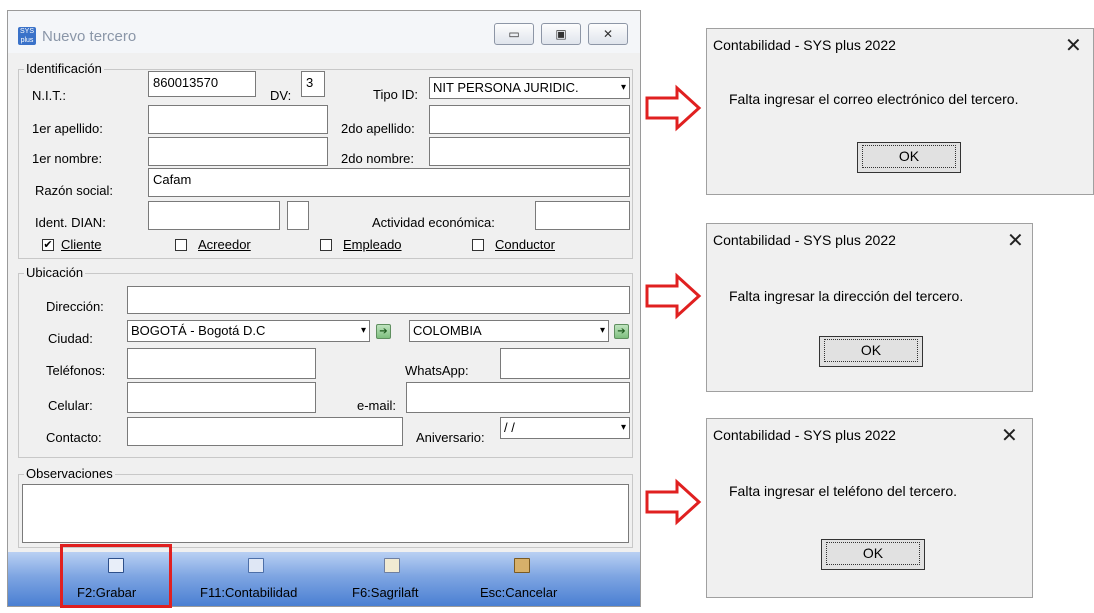 The height and width of the screenshot is (613, 1094). What do you see at coordinates (565, 363) in the screenshot?
I see `whatsapp-input` at bounding box center [565, 363].